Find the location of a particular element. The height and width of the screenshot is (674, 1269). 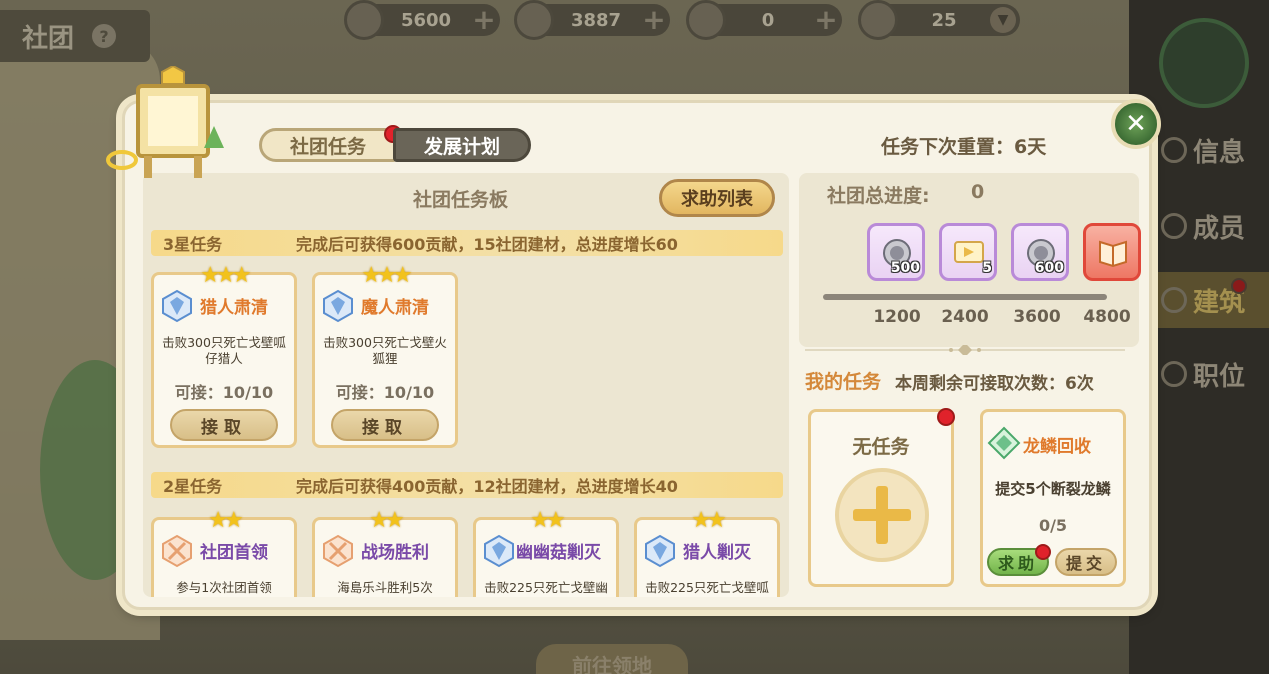

tab-label: 社团任务 is located at coordinates (328, 146).